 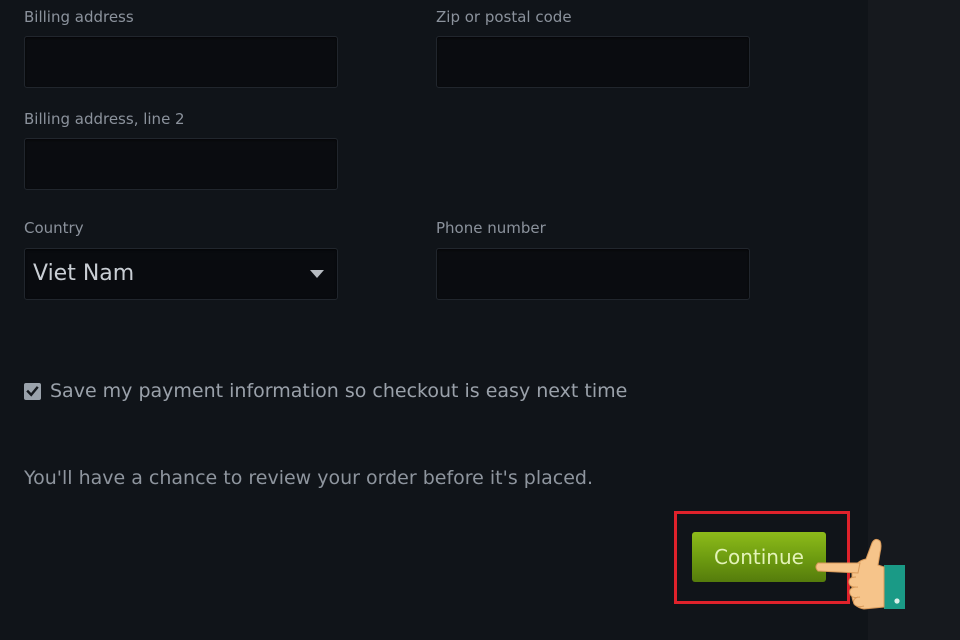 What do you see at coordinates (104, 119) in the screenshot?
I see `billing-address-line2-label: Billing address, line 2` at bounding box center [104, 119].